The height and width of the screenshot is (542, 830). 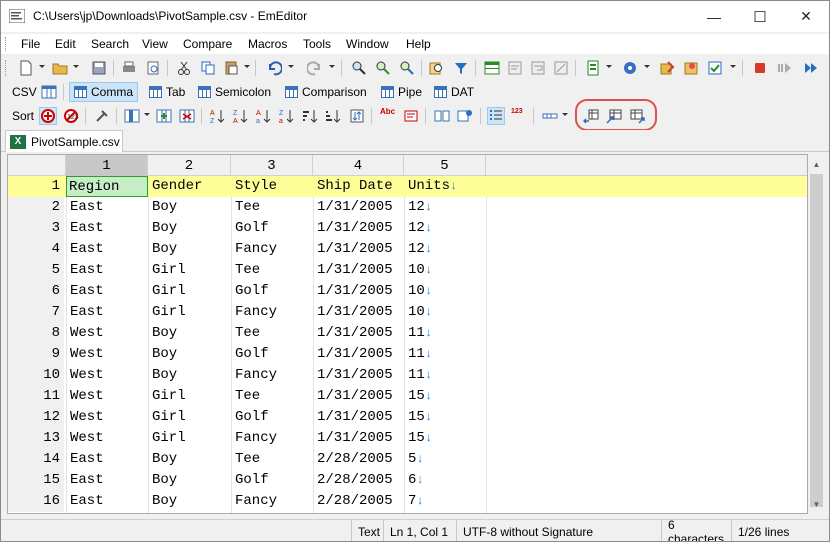 I want to click on status-encoding: UTF-8 without Signature, so click(x=558, y=530).